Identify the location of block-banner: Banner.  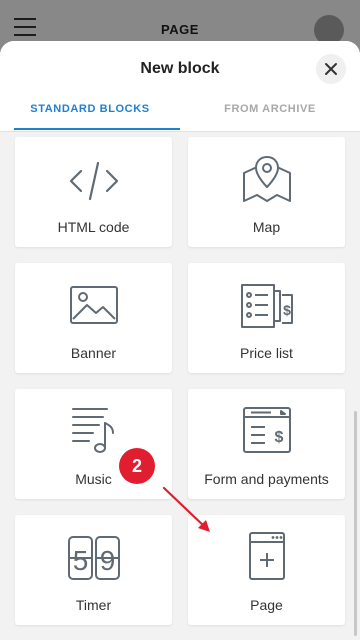
(93, 318).